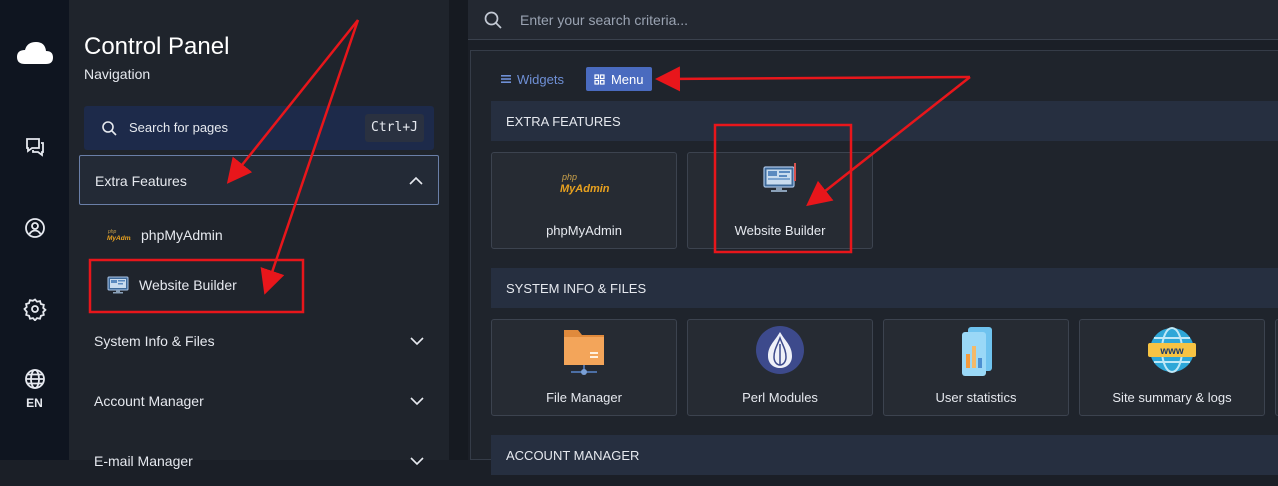 This screenshot has height=486, width=1278. Describe the element at coordinates (259, 461) in the screenshot. I see `section-email-manager: E-mail Manager` at that location.